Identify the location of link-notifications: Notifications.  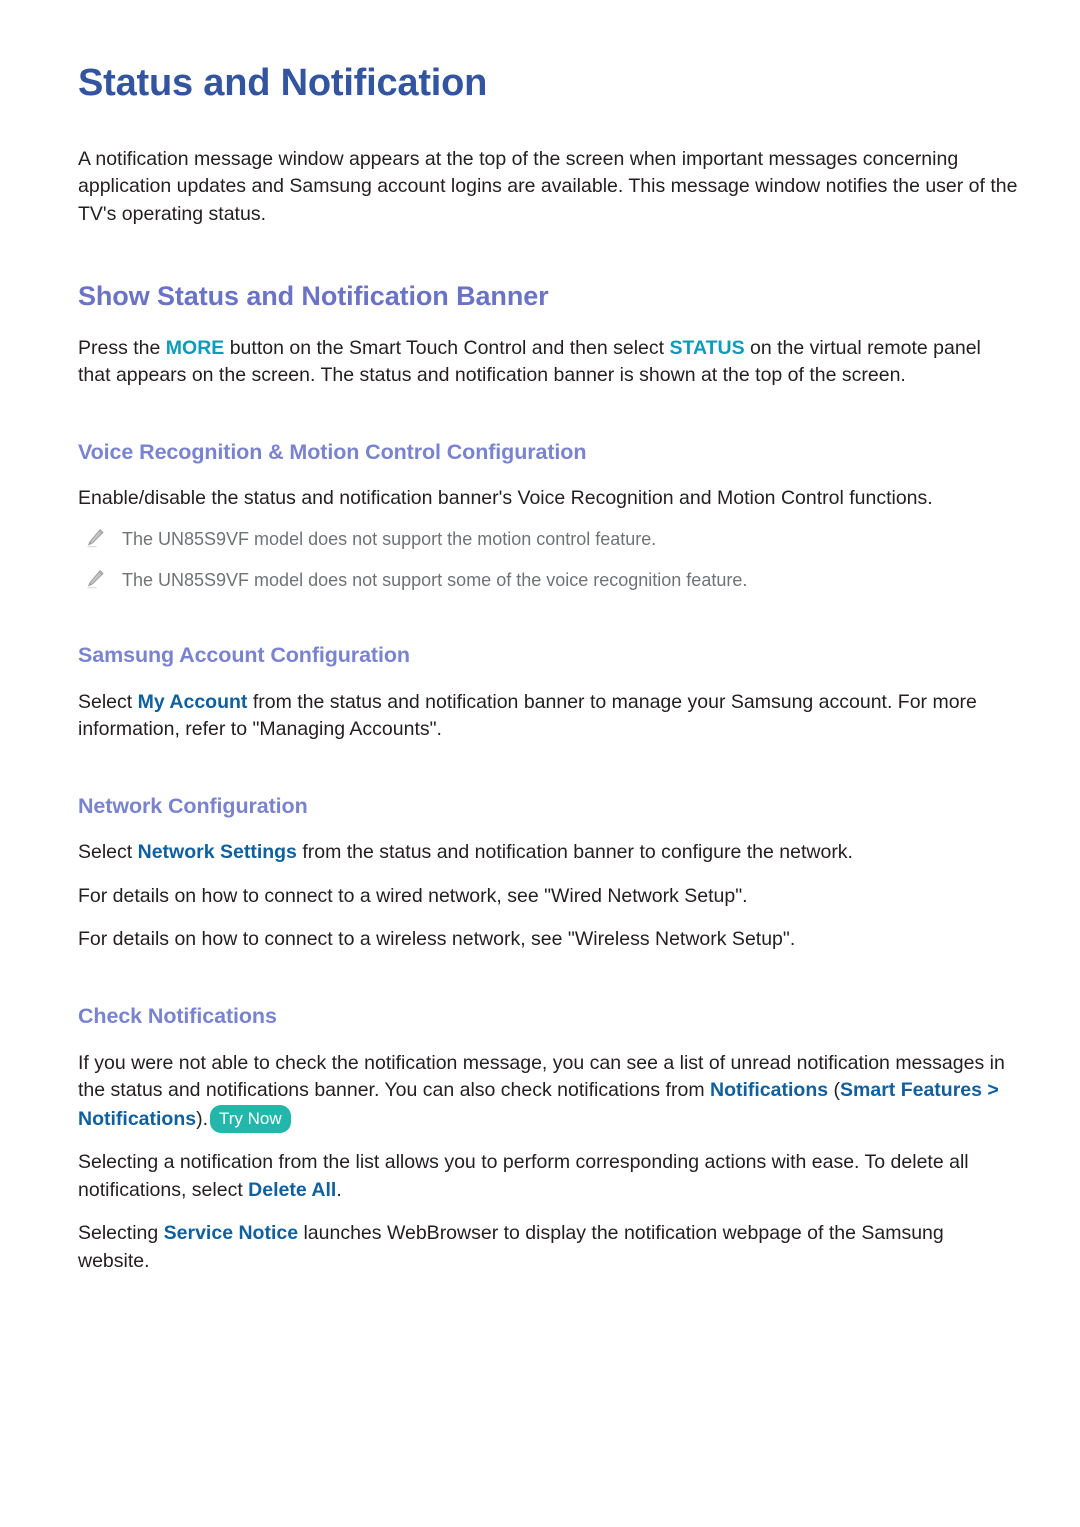
(769, 1090).